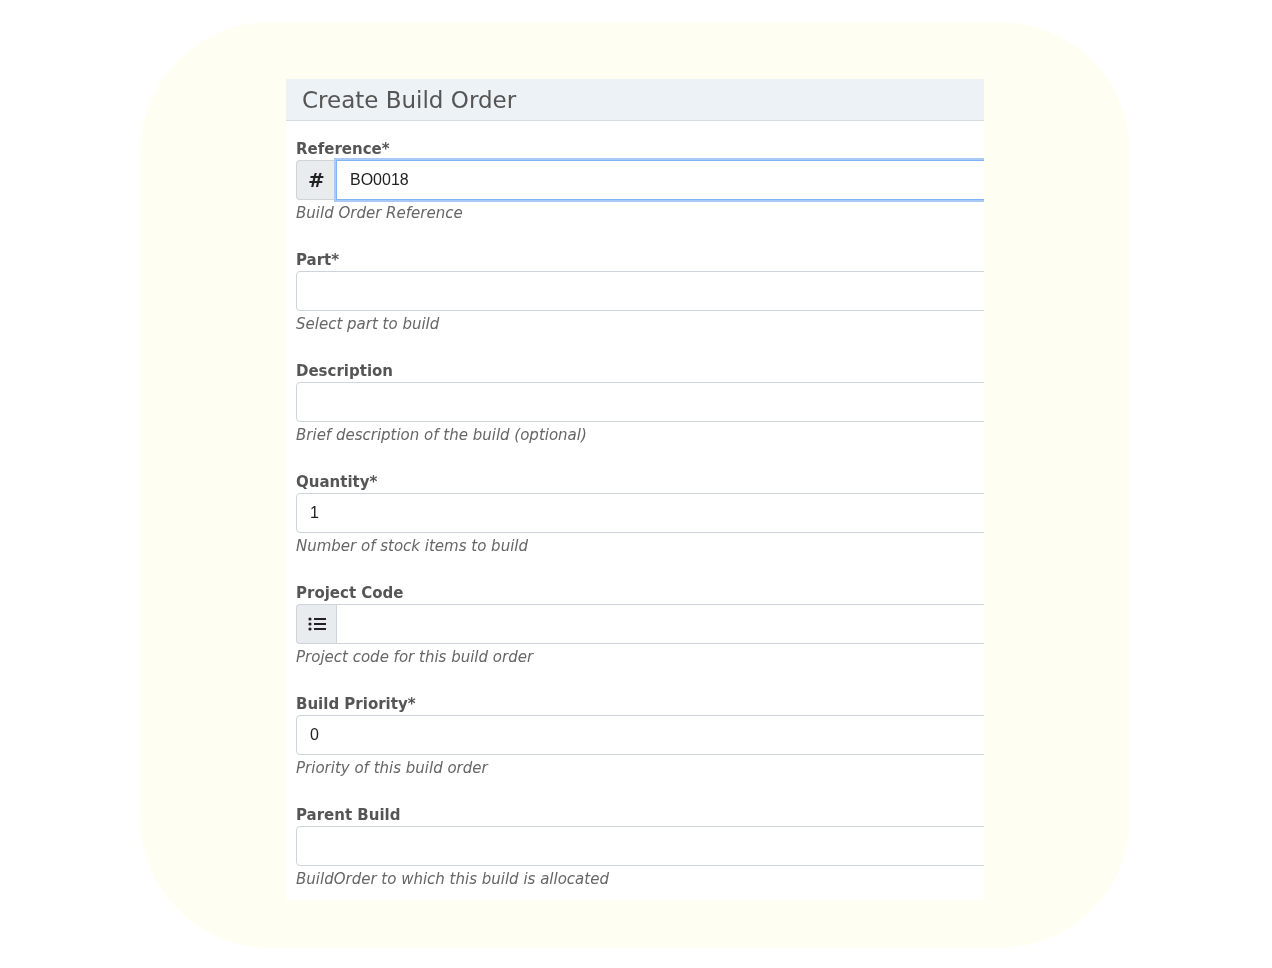 Image resolution: width=1272 pixels, height=968 pixels. I want to click on field-label: Parent Build, so click(349, 815).